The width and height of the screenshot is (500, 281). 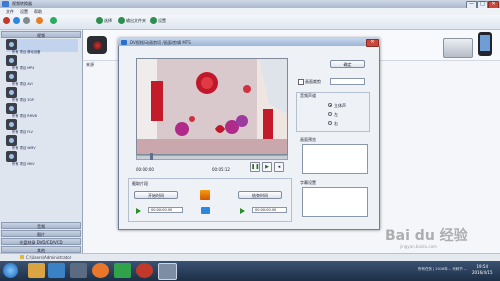 I want to click on explorer-taskbar-icon, so click(x=36, y=270).